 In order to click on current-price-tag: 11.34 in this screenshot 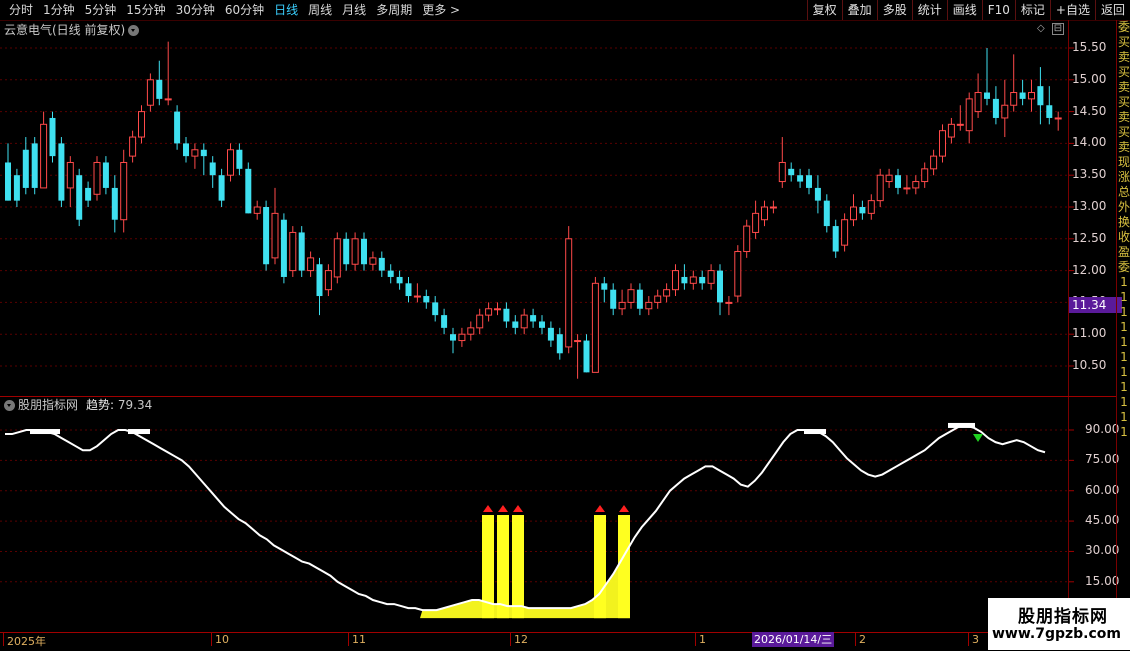, I will do `click(1095, 305)`.